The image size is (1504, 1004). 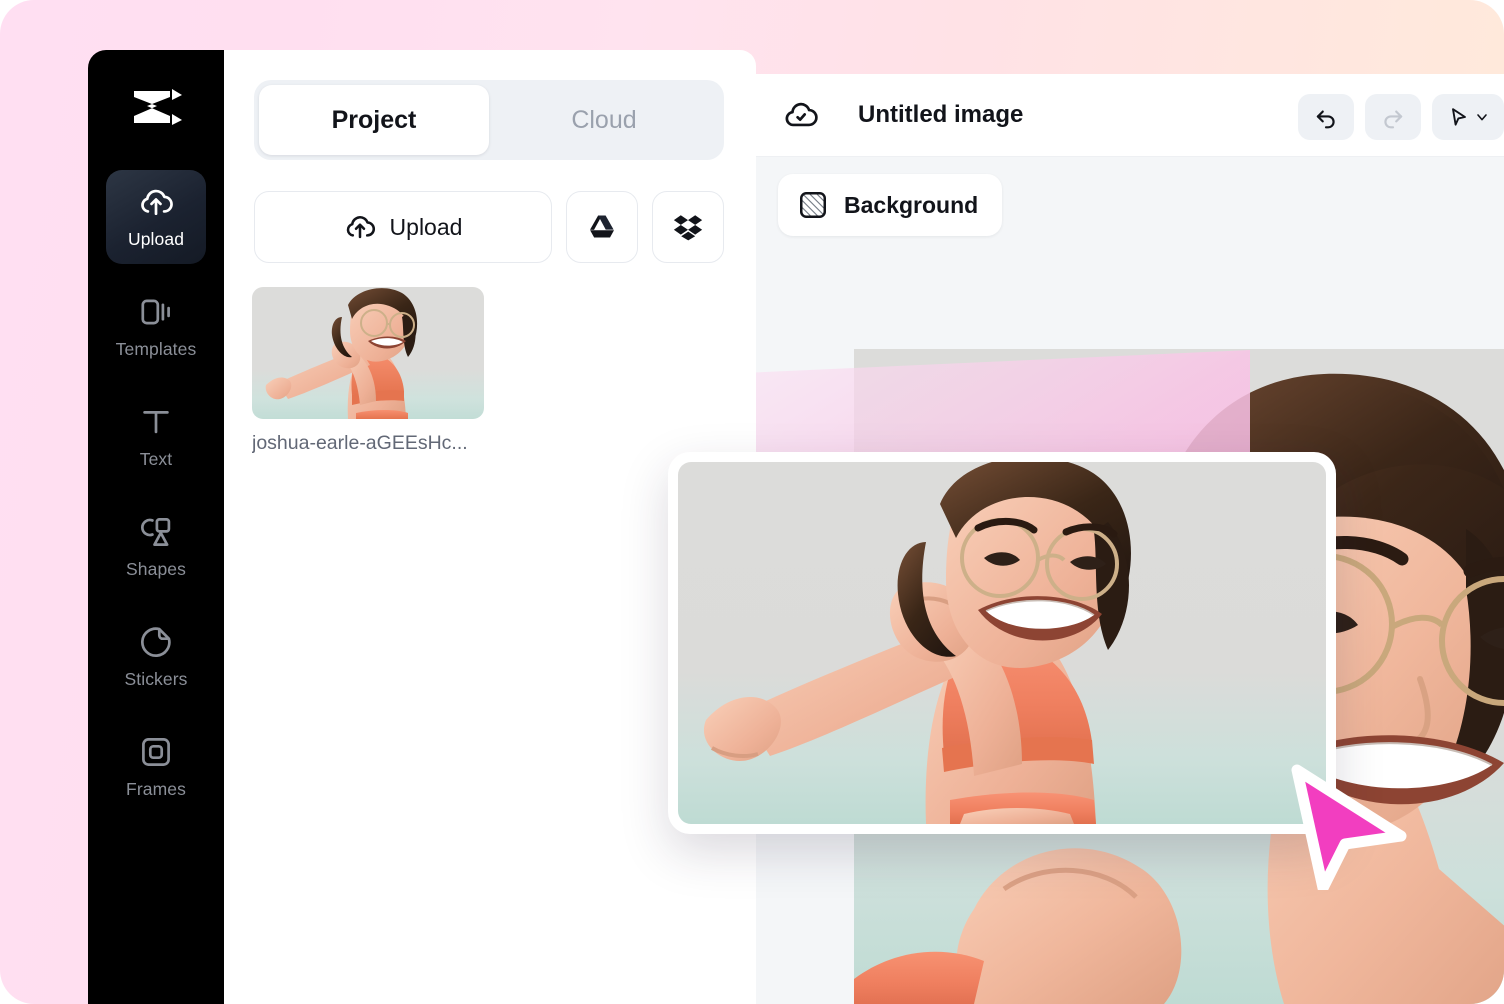 I want to click on editor-toolbar, so click(x=1401, y=117).